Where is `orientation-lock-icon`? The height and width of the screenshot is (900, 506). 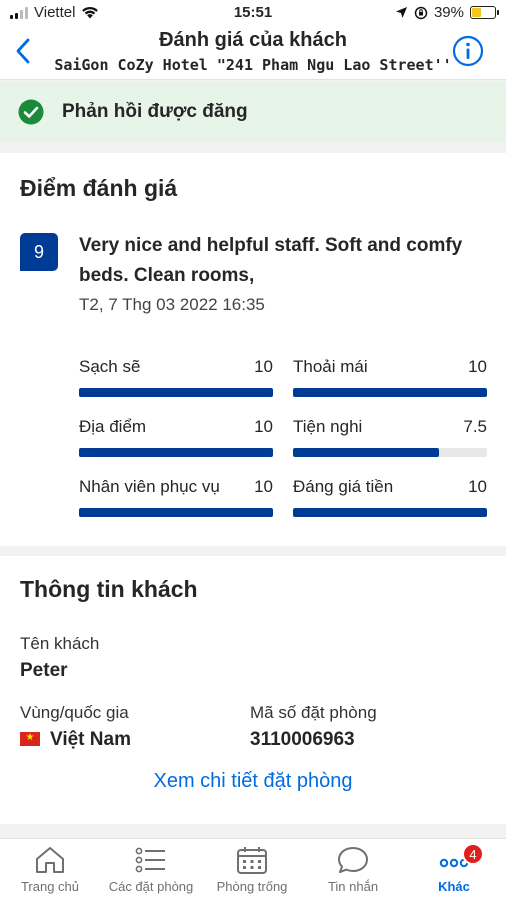 orientation-lock-icon is located at coordinates (421, 12).